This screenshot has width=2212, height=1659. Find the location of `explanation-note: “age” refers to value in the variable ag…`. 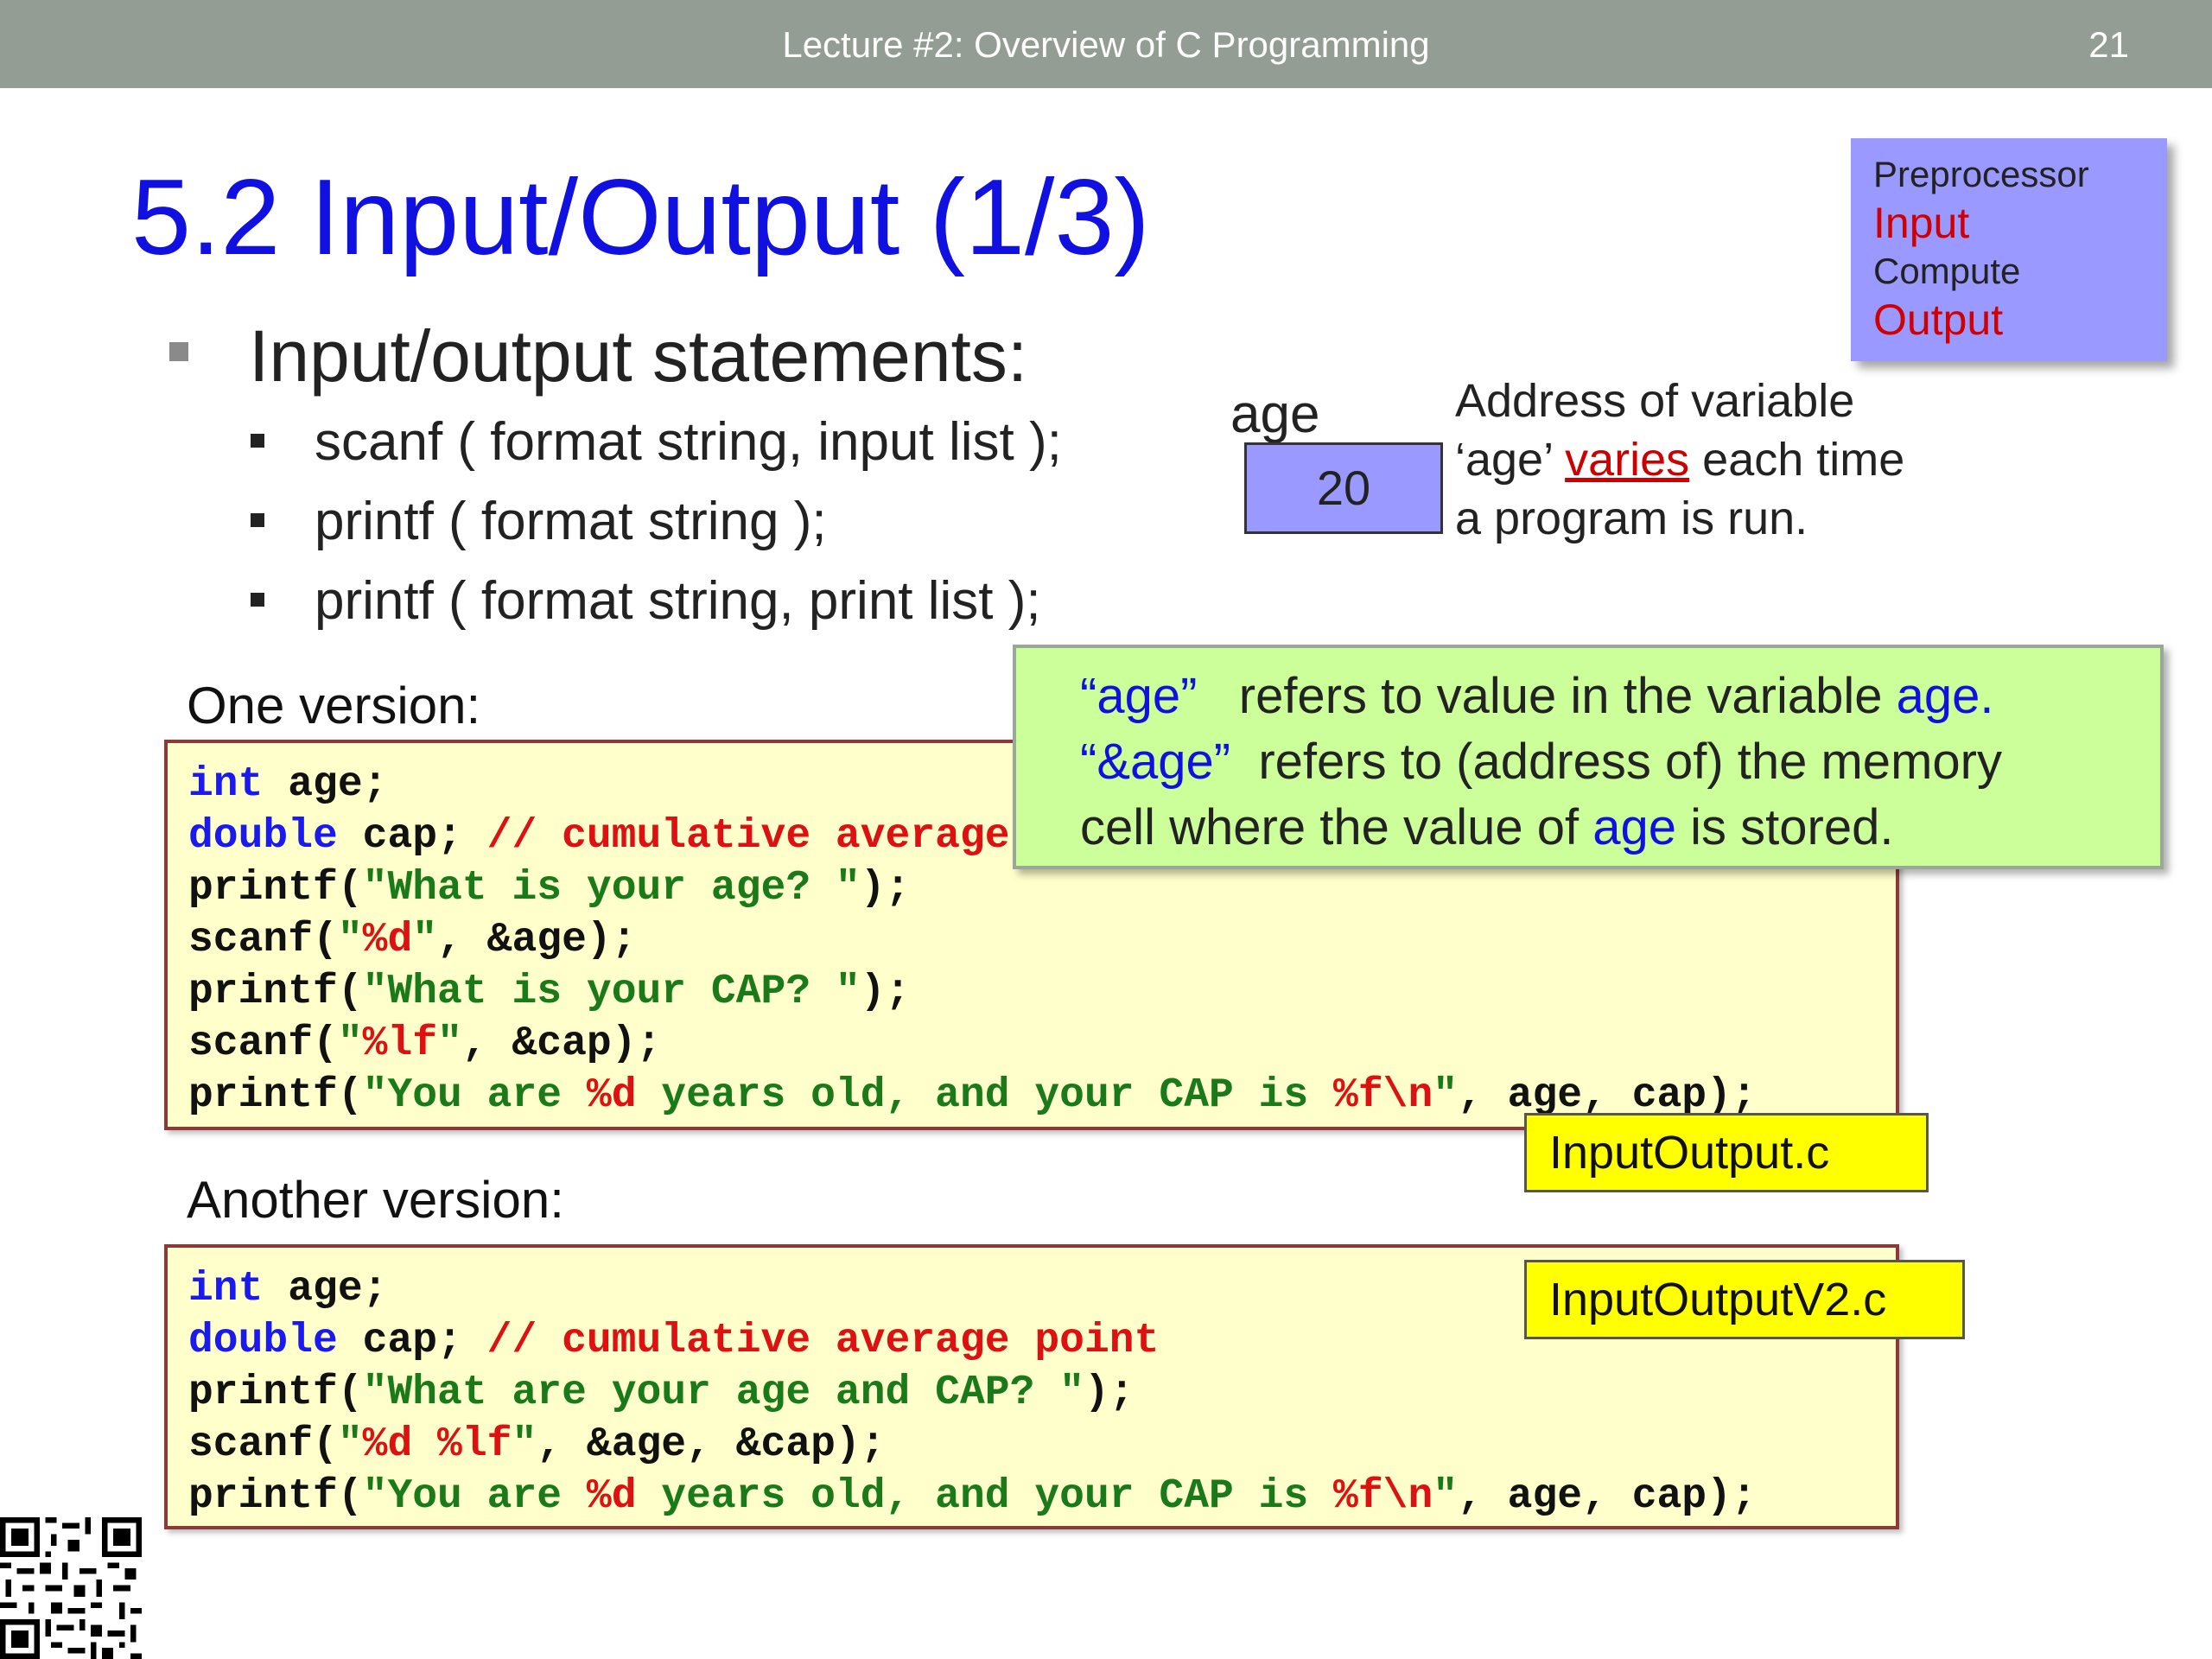

explanation-note: “age” refers to value in the variable ag… is located at coordinates (1588, 757).